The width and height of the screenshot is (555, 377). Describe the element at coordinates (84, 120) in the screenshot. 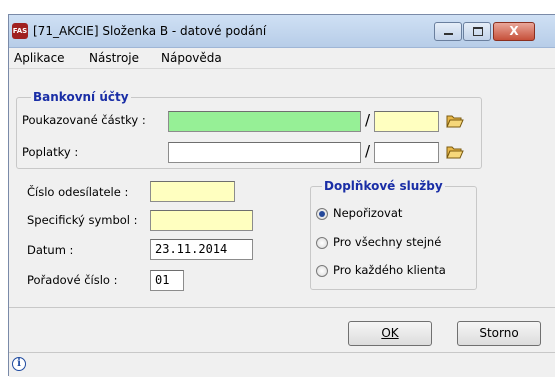

I see `poukazovane-label: Poukazované částky :` at that location.